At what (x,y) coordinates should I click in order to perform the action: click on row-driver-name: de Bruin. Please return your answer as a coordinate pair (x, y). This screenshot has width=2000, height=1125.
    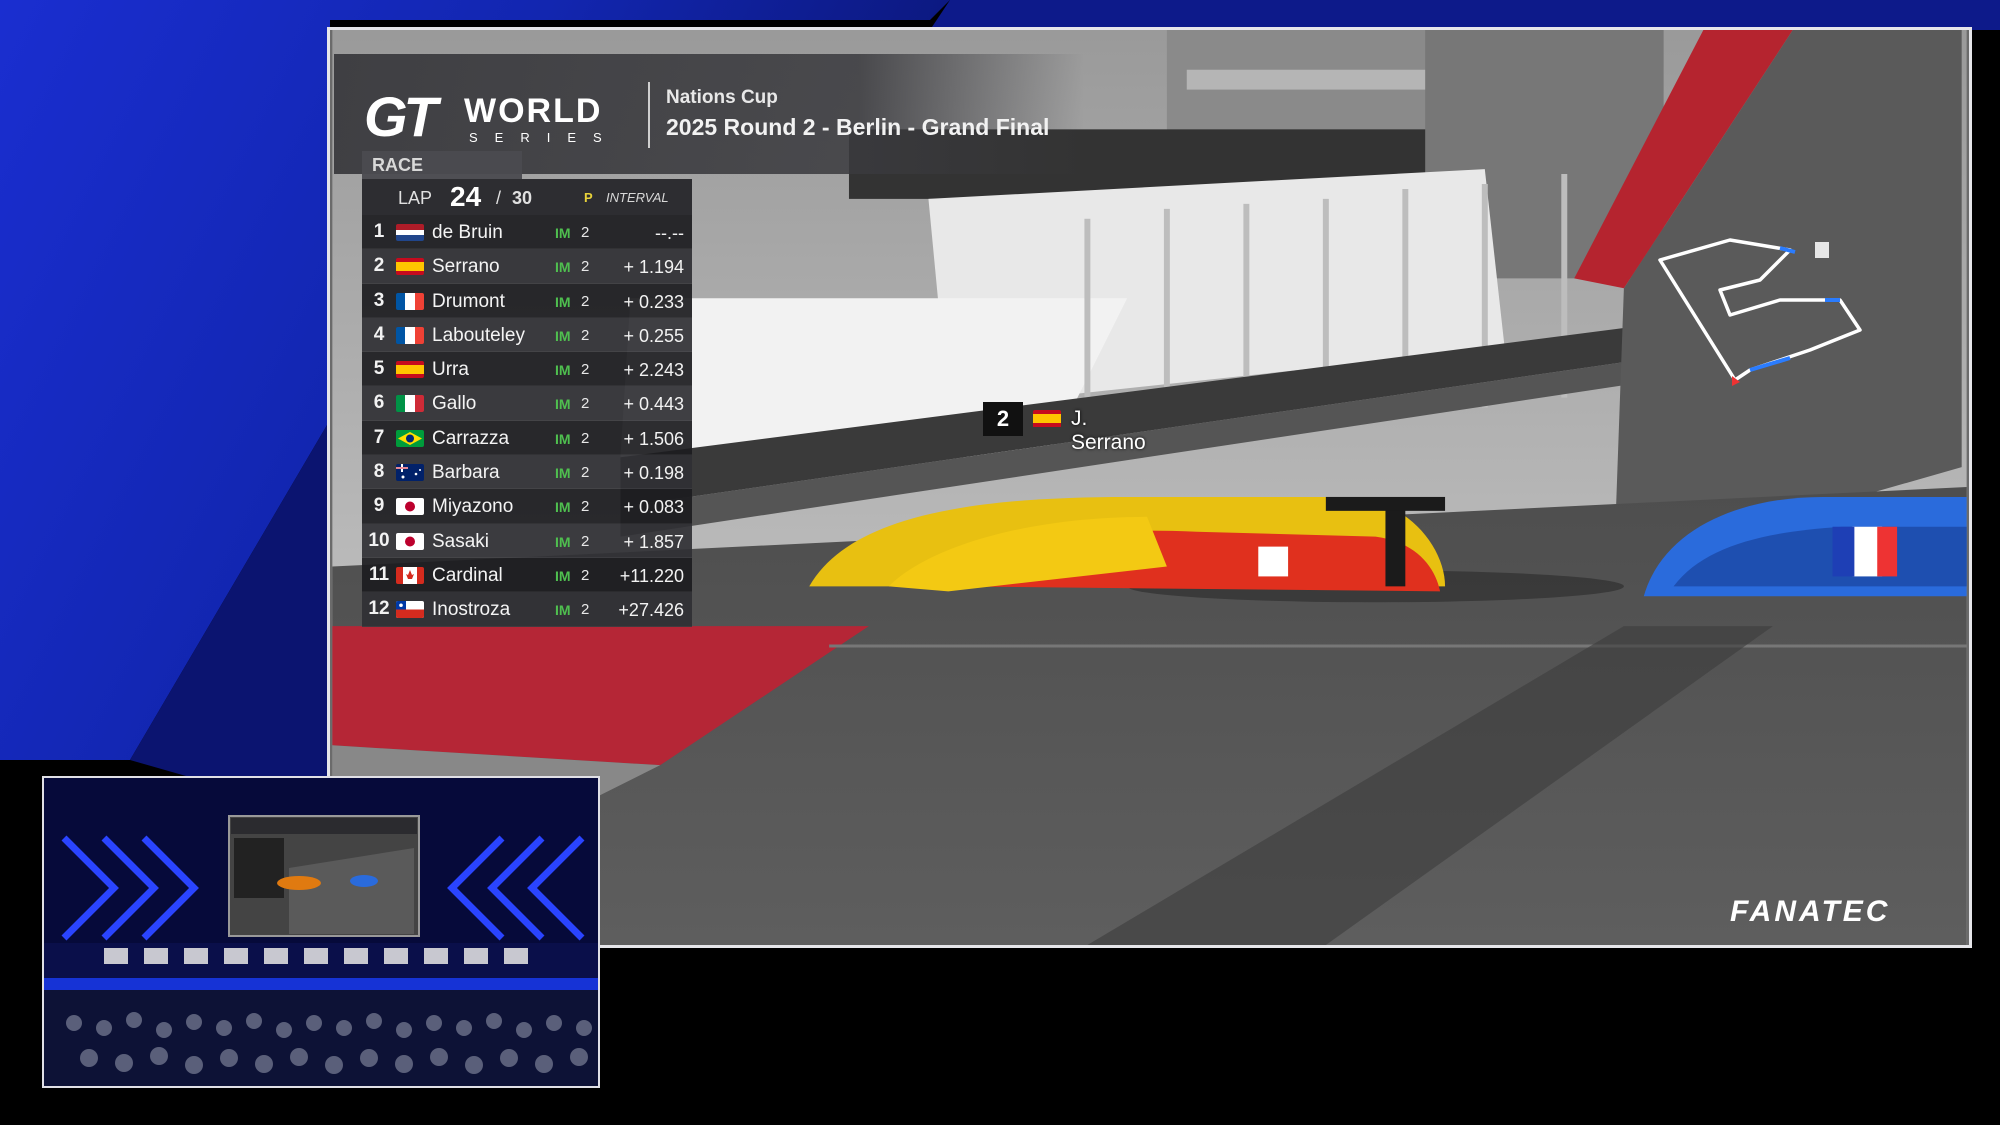
    Looking at the image, I should click on (467, 232).